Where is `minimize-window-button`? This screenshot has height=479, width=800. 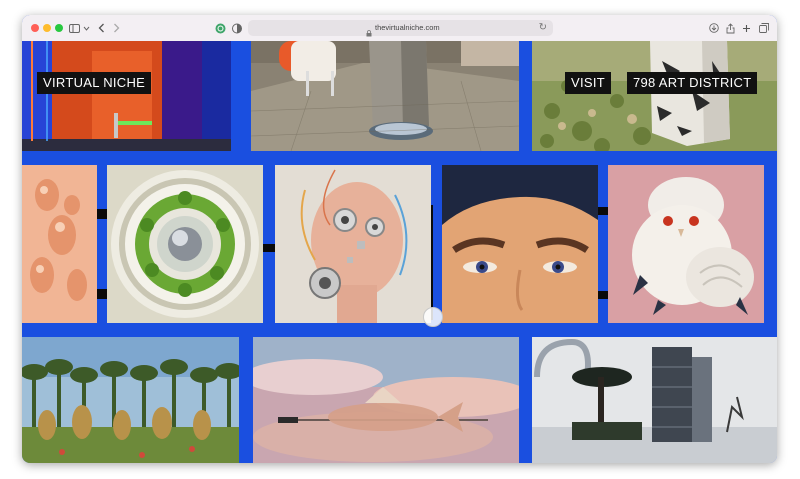 minimize-window-button is located at coordinates (47, 28).